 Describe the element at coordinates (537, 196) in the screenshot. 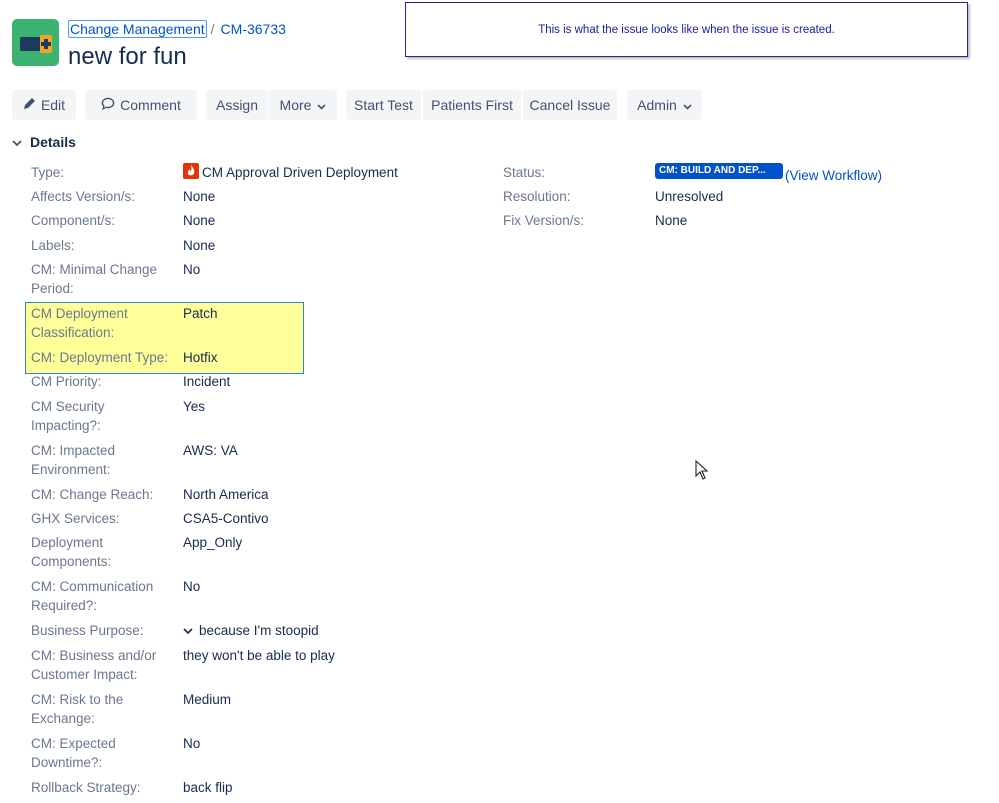

I see `field-label-resolution: Resolution:` at that location.